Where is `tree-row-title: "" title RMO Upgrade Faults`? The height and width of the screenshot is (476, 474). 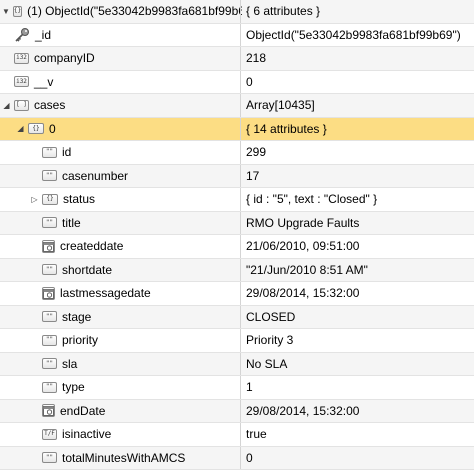 tree-row-title: "" title RMO Upgrade Faults is located at coordinates (237, 223).